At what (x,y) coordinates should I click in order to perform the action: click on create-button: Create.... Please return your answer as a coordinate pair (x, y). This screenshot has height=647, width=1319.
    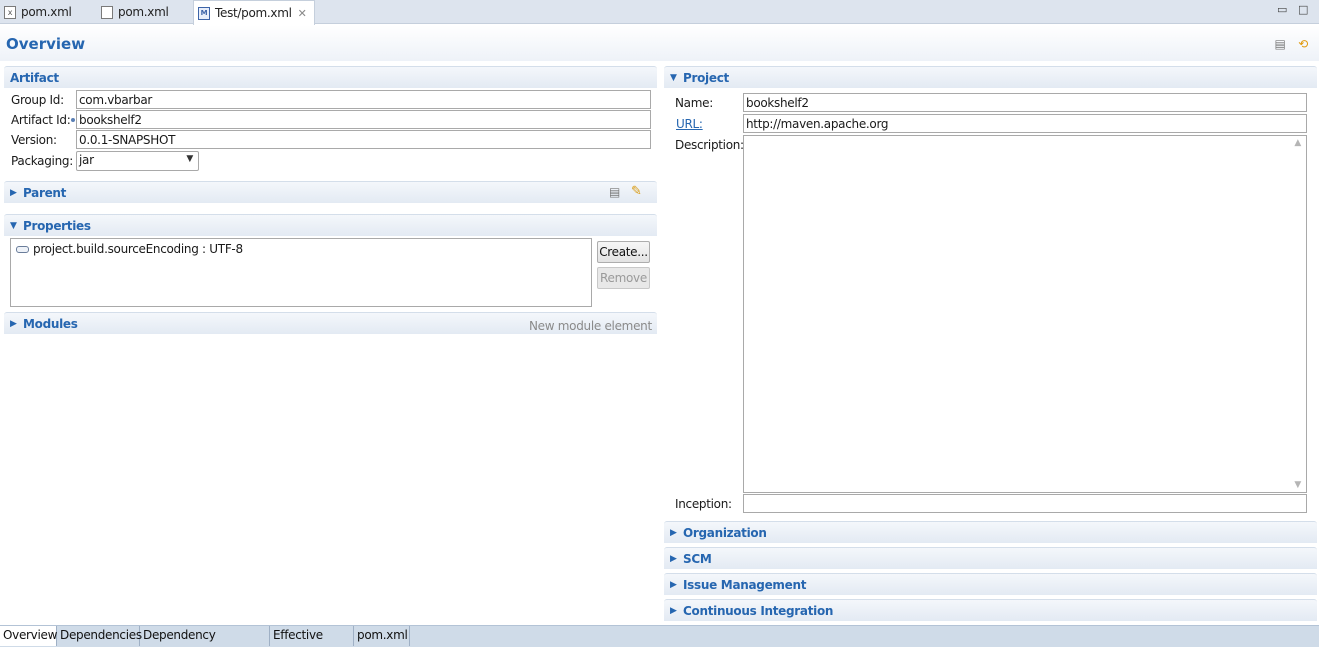
    Looking at the image, I should click on (623, 252).